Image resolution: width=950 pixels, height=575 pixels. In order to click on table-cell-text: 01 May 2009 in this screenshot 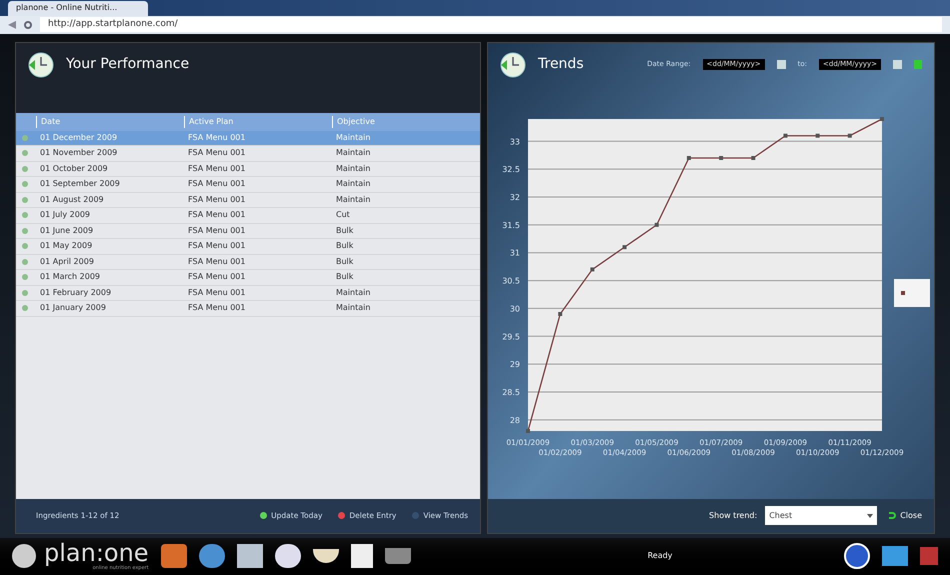, I will do `click(66, 246)`.